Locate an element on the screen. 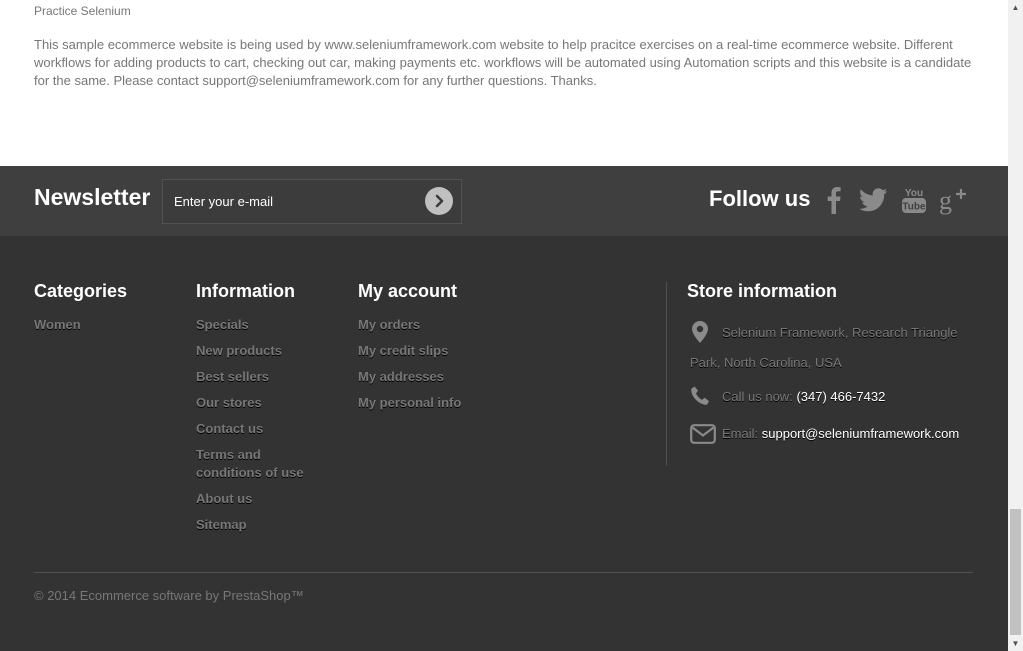  envelope-icon is located at coordinates (703, 434).